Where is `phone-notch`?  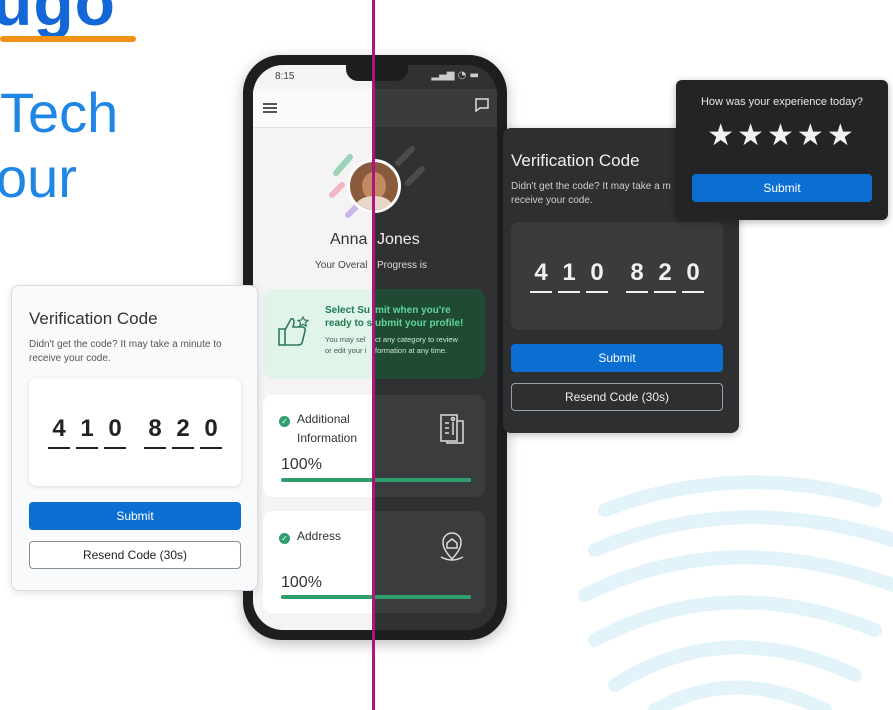
phone-notch is located at coordinates (377, 73).